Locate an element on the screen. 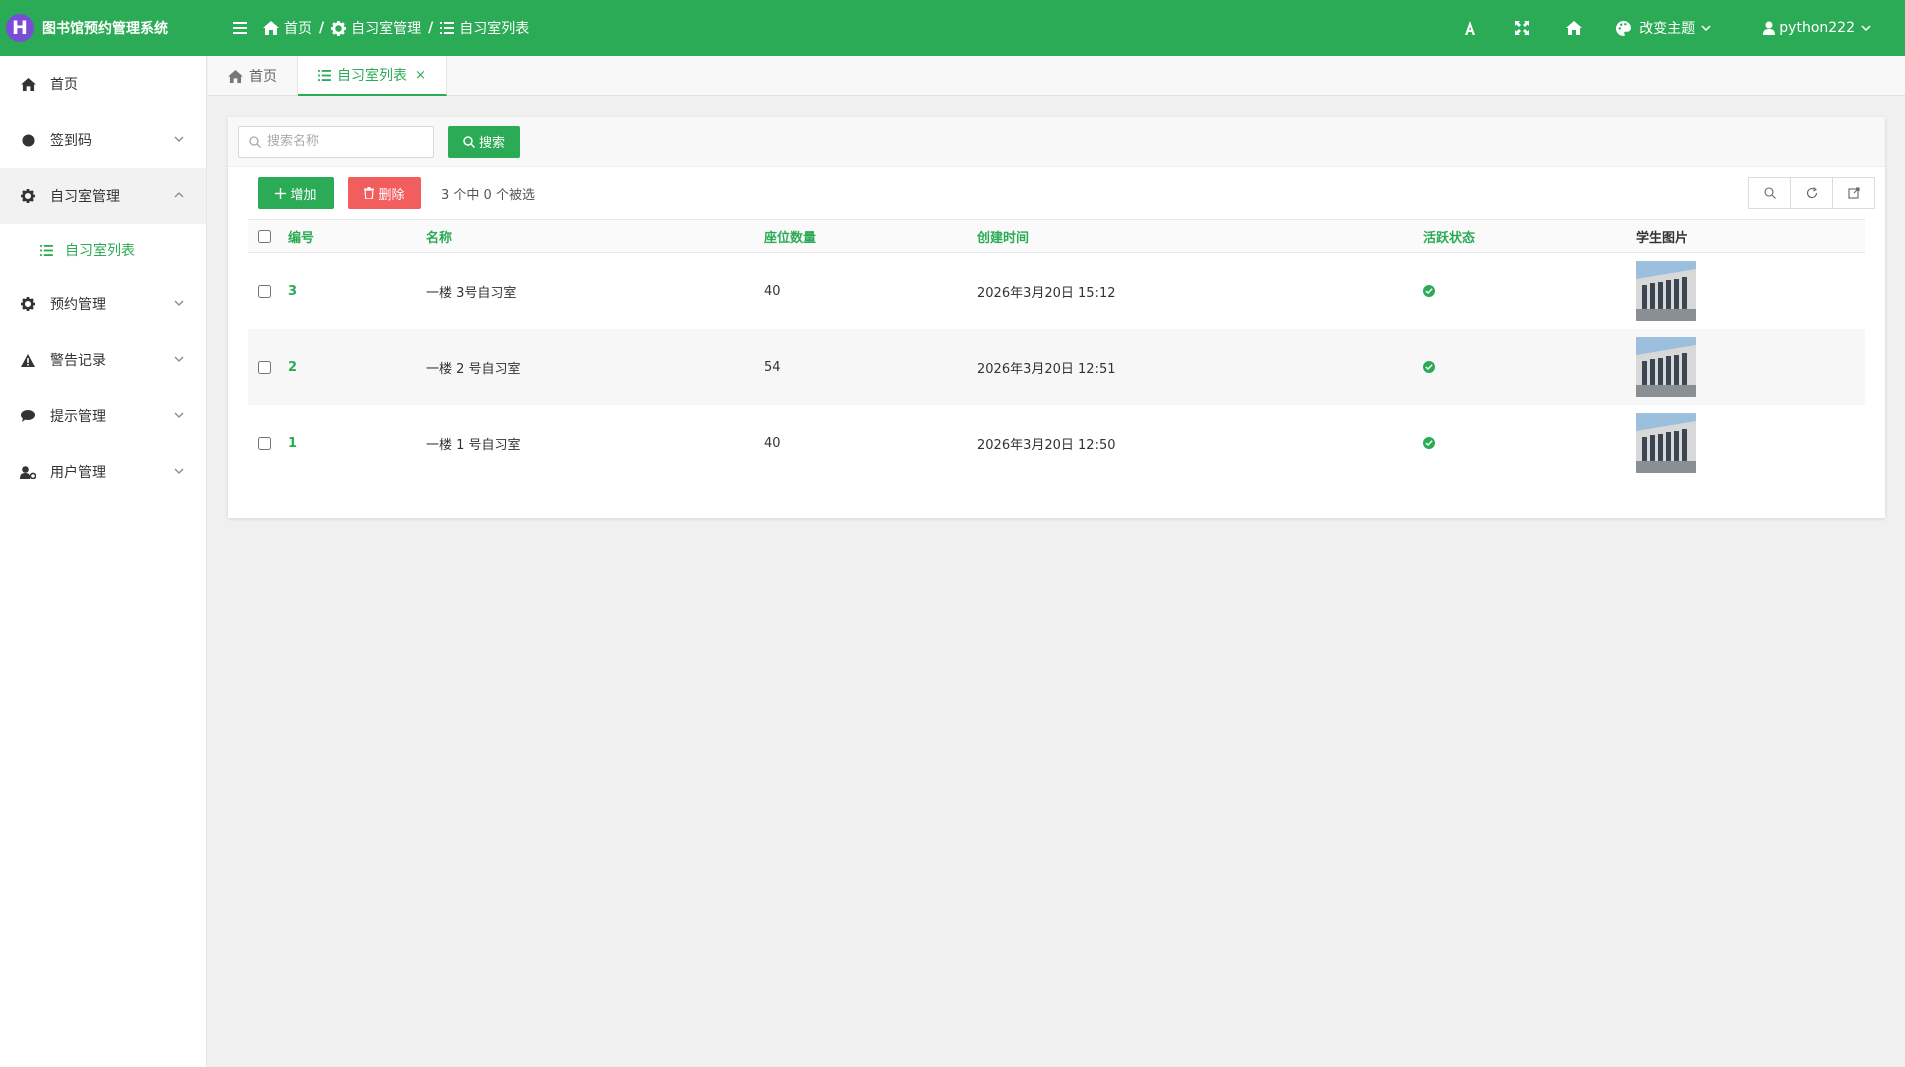  search-button-label: 搜索 is located at coordinates (491, 142).